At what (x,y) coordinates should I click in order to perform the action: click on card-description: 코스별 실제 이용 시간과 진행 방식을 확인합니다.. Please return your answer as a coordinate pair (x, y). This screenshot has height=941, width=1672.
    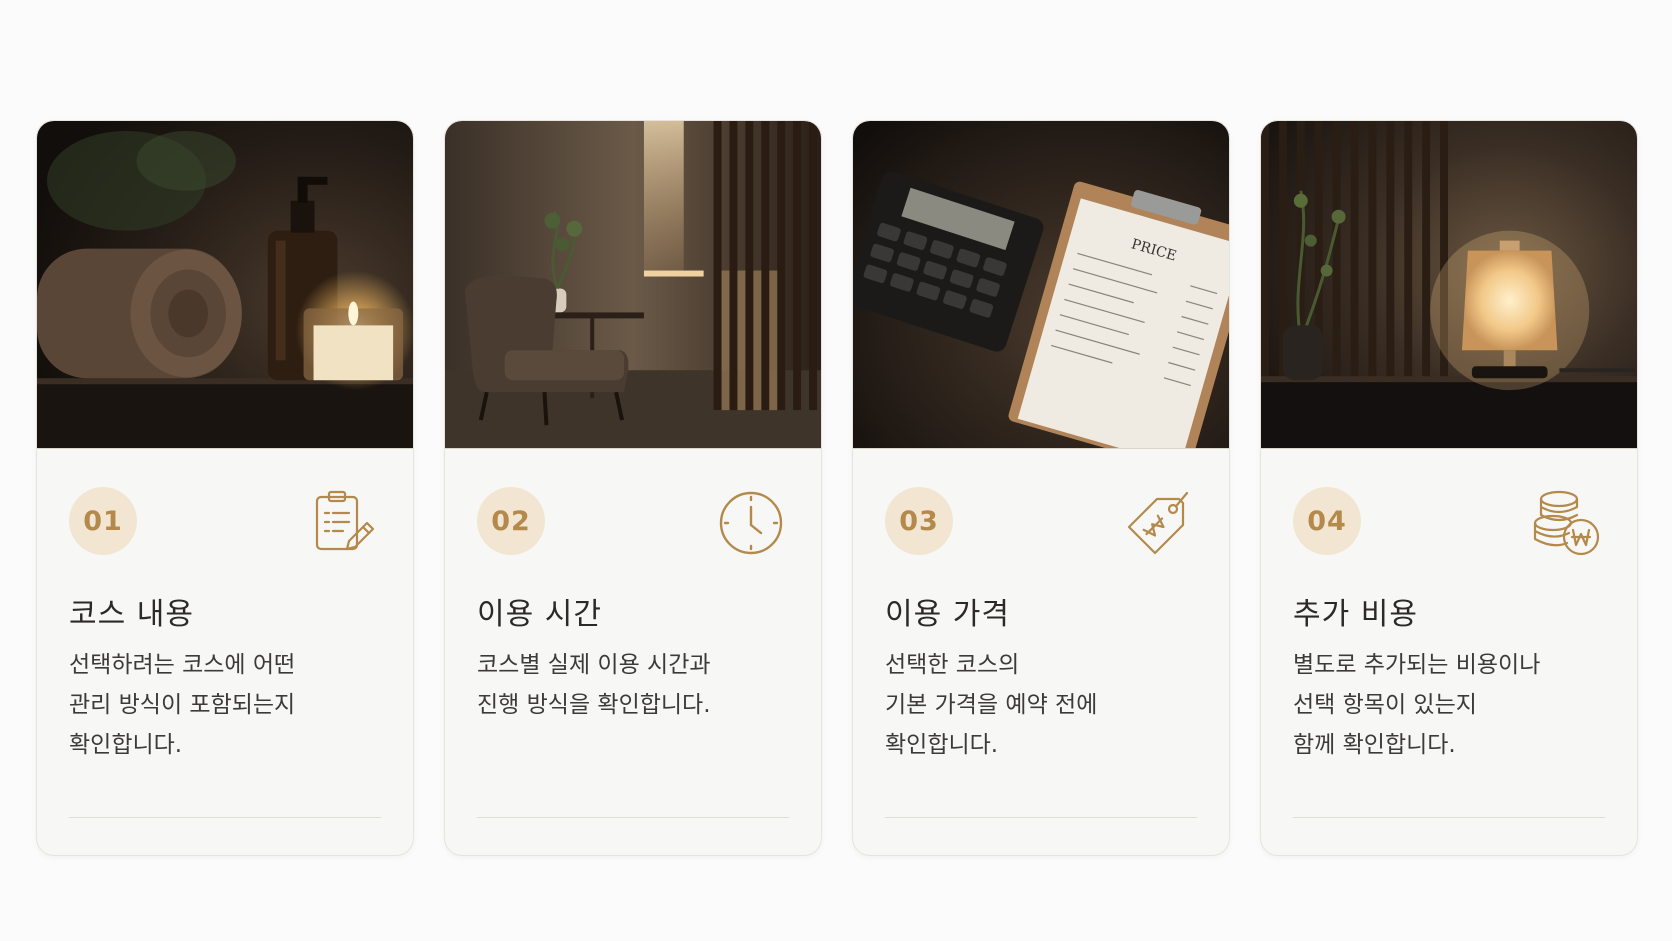
    Looking at the image, I should click on (594, 685).